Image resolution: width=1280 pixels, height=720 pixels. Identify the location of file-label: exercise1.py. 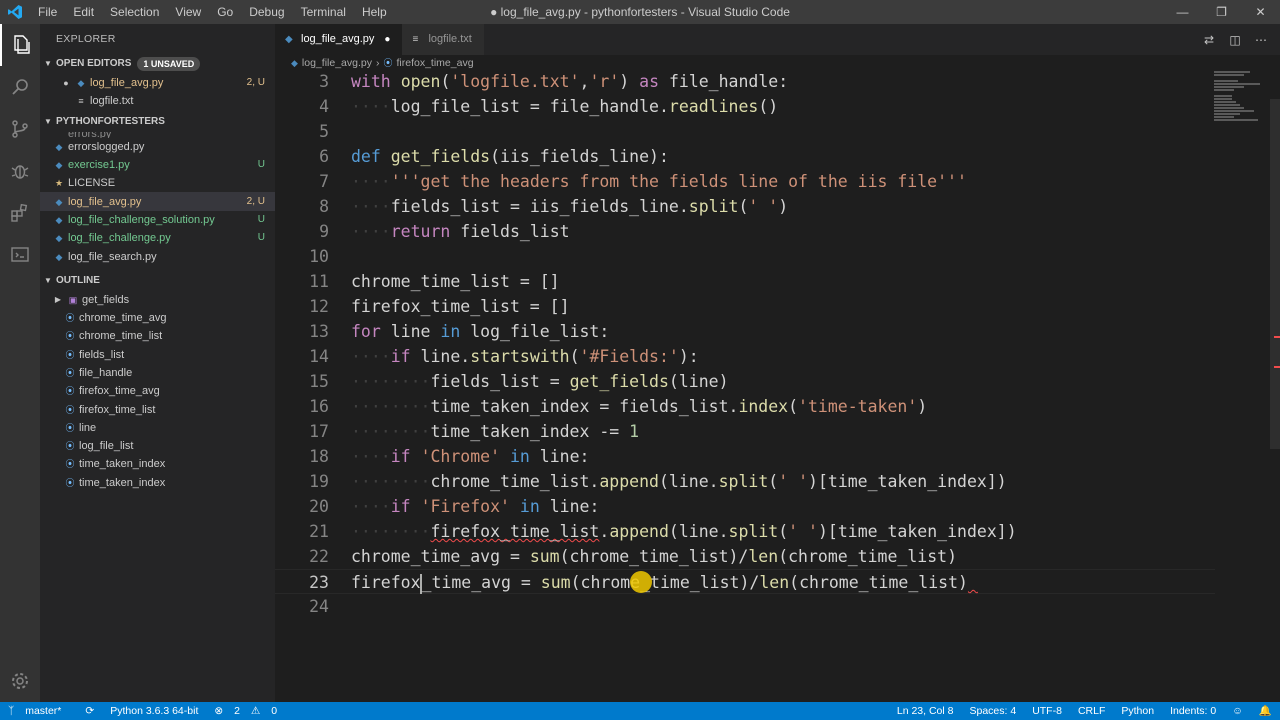
(99, 165).